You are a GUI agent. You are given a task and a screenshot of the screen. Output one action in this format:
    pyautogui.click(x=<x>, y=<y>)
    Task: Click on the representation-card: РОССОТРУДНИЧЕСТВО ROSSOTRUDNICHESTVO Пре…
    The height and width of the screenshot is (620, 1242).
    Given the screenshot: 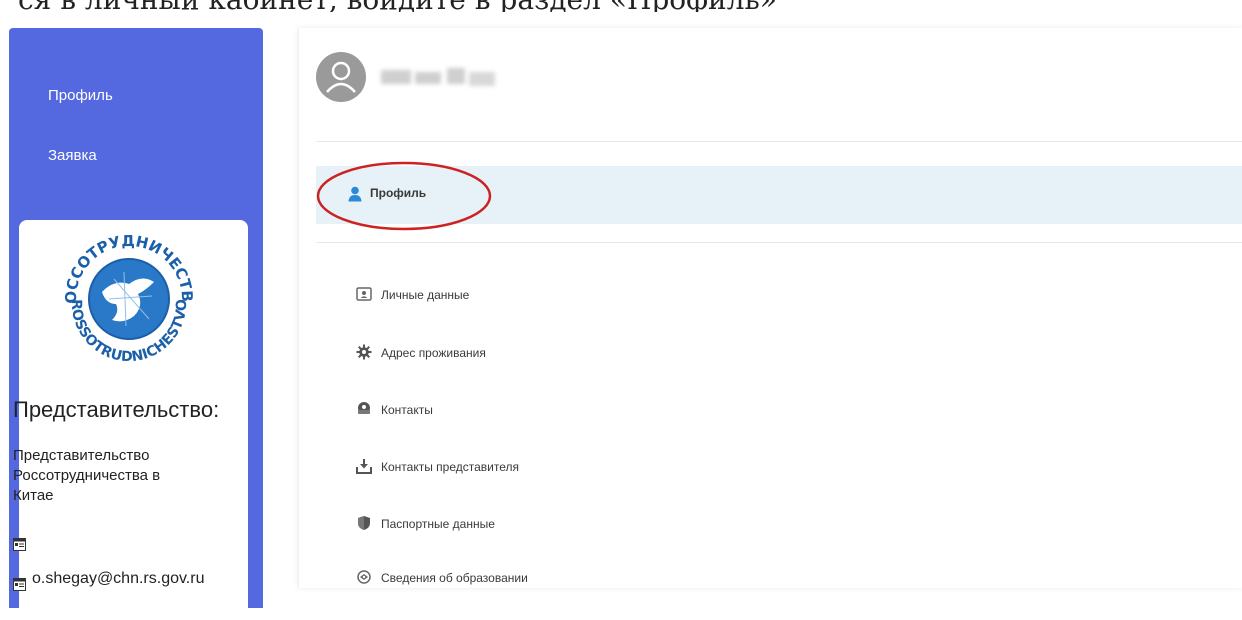 What is the action you would take?
    pyautogui.click(x=130, y=415)
    